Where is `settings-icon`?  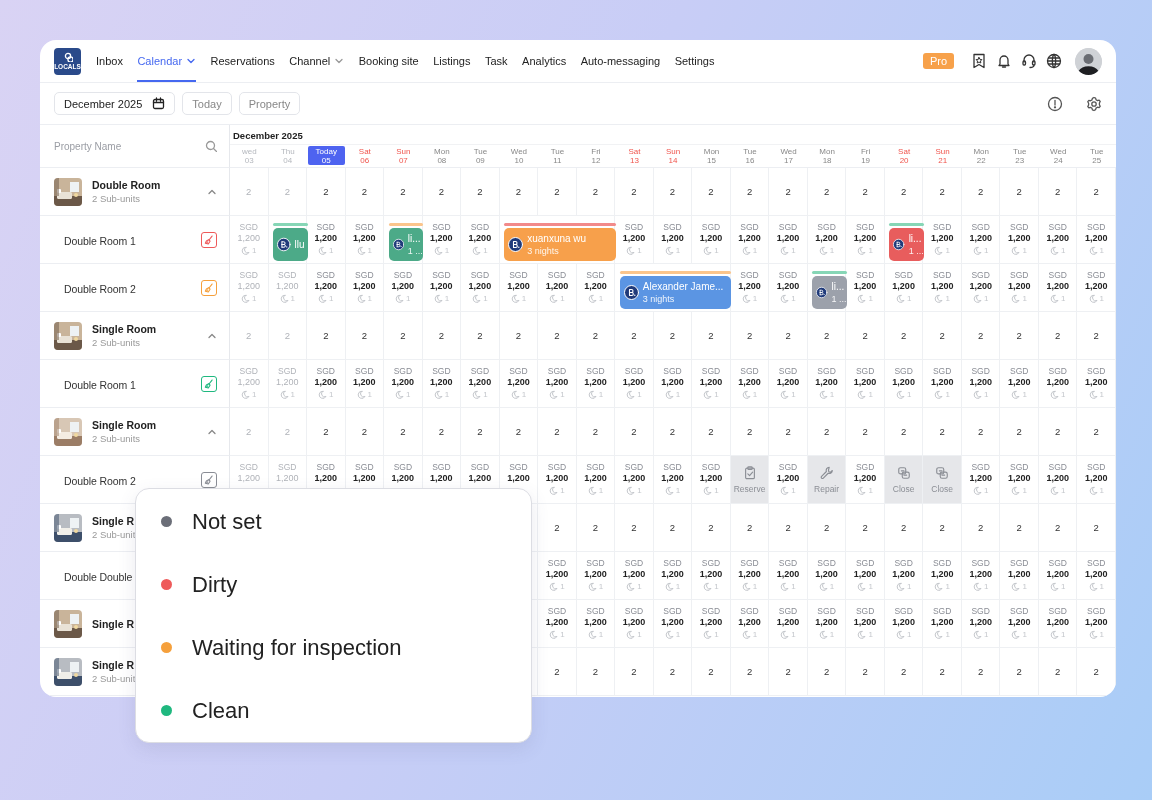
settings-icon is located at coordinates (1094, 103).